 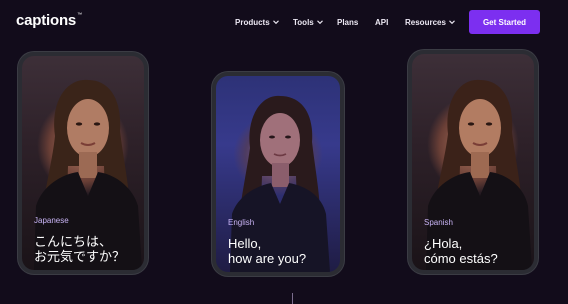 What do you see at coordinates (241, 222) in the screenshot?
I see `caption-language-label: English` at bounding box center [241, 222].